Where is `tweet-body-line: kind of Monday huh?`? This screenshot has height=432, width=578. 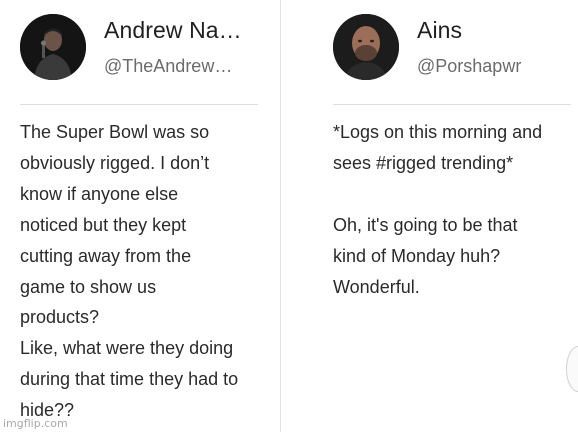 tweet-body-line: kind of Monday huh? is located at coordinates (417, 255).